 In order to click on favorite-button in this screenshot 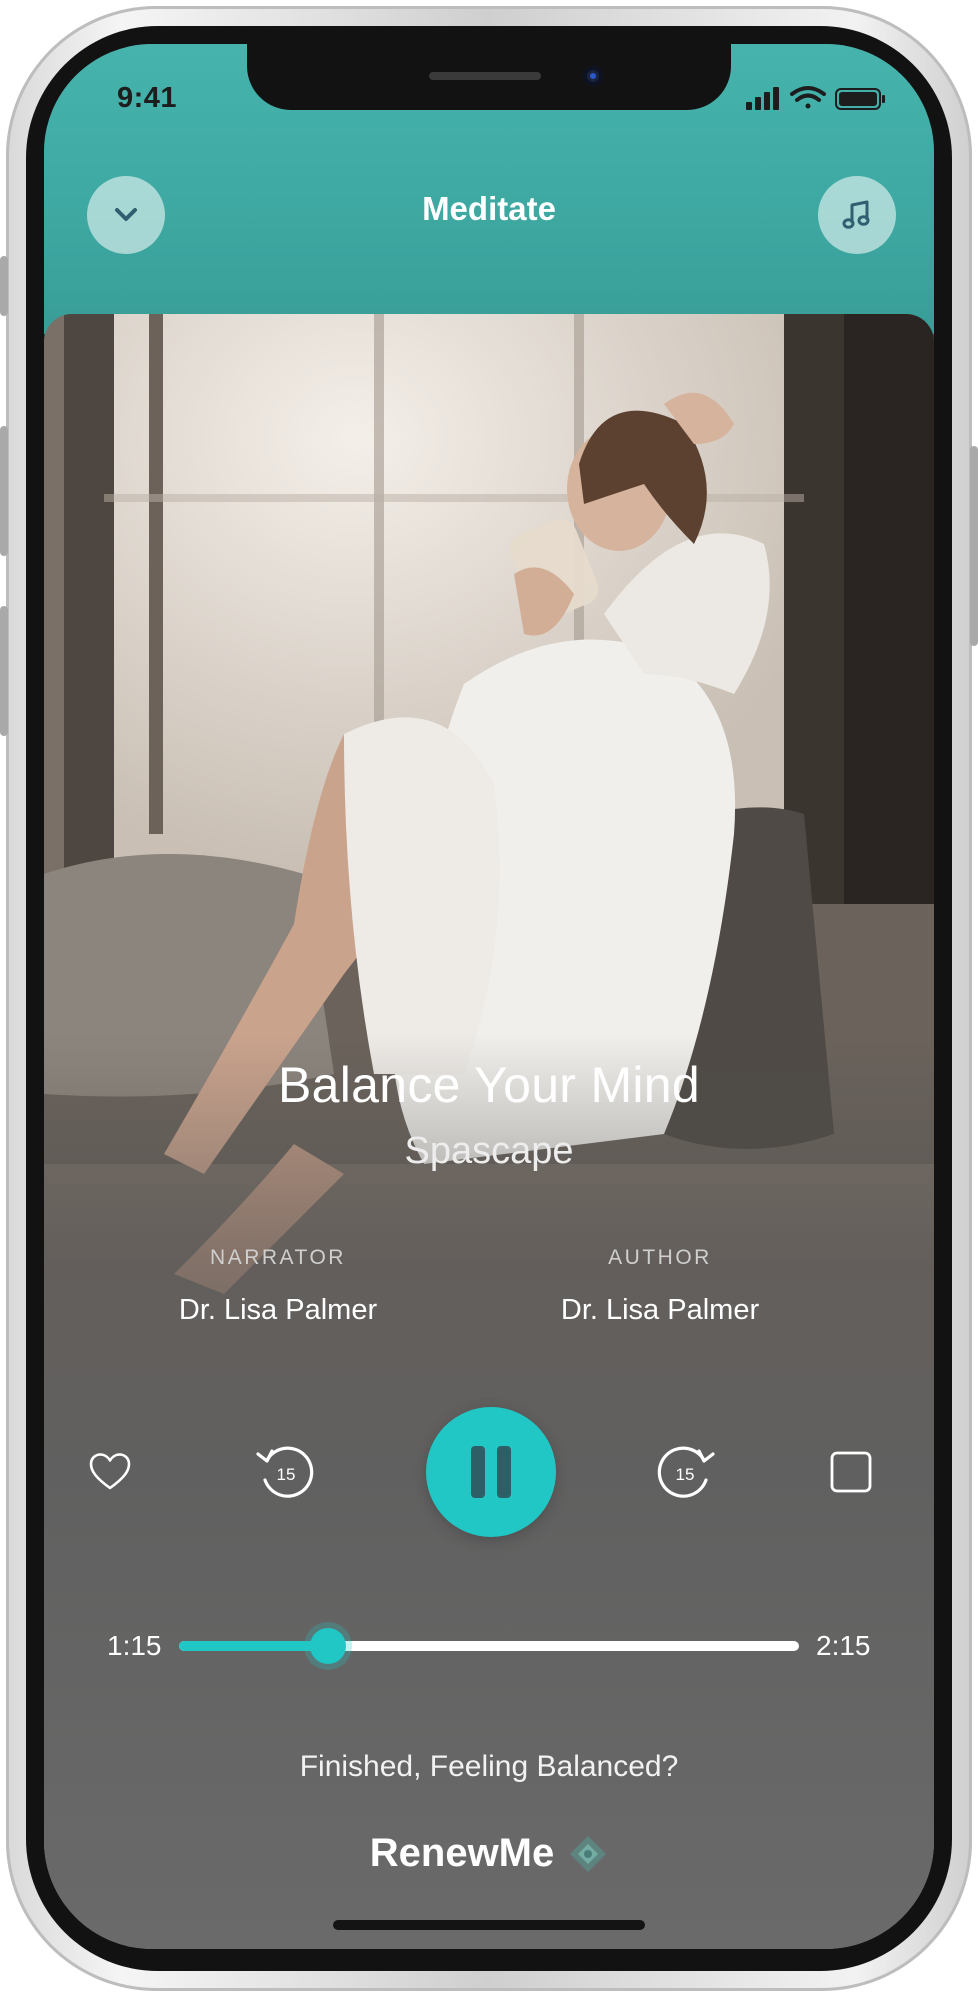, I will do `click(110, 1472)`.